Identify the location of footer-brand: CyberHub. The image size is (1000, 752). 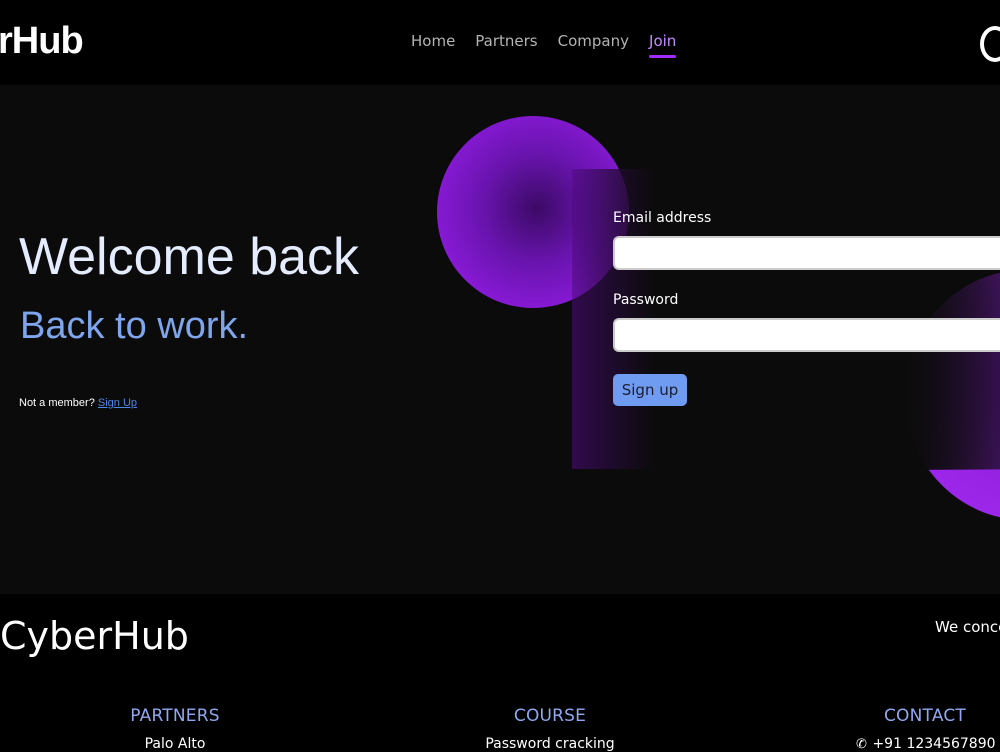
(94, 636).